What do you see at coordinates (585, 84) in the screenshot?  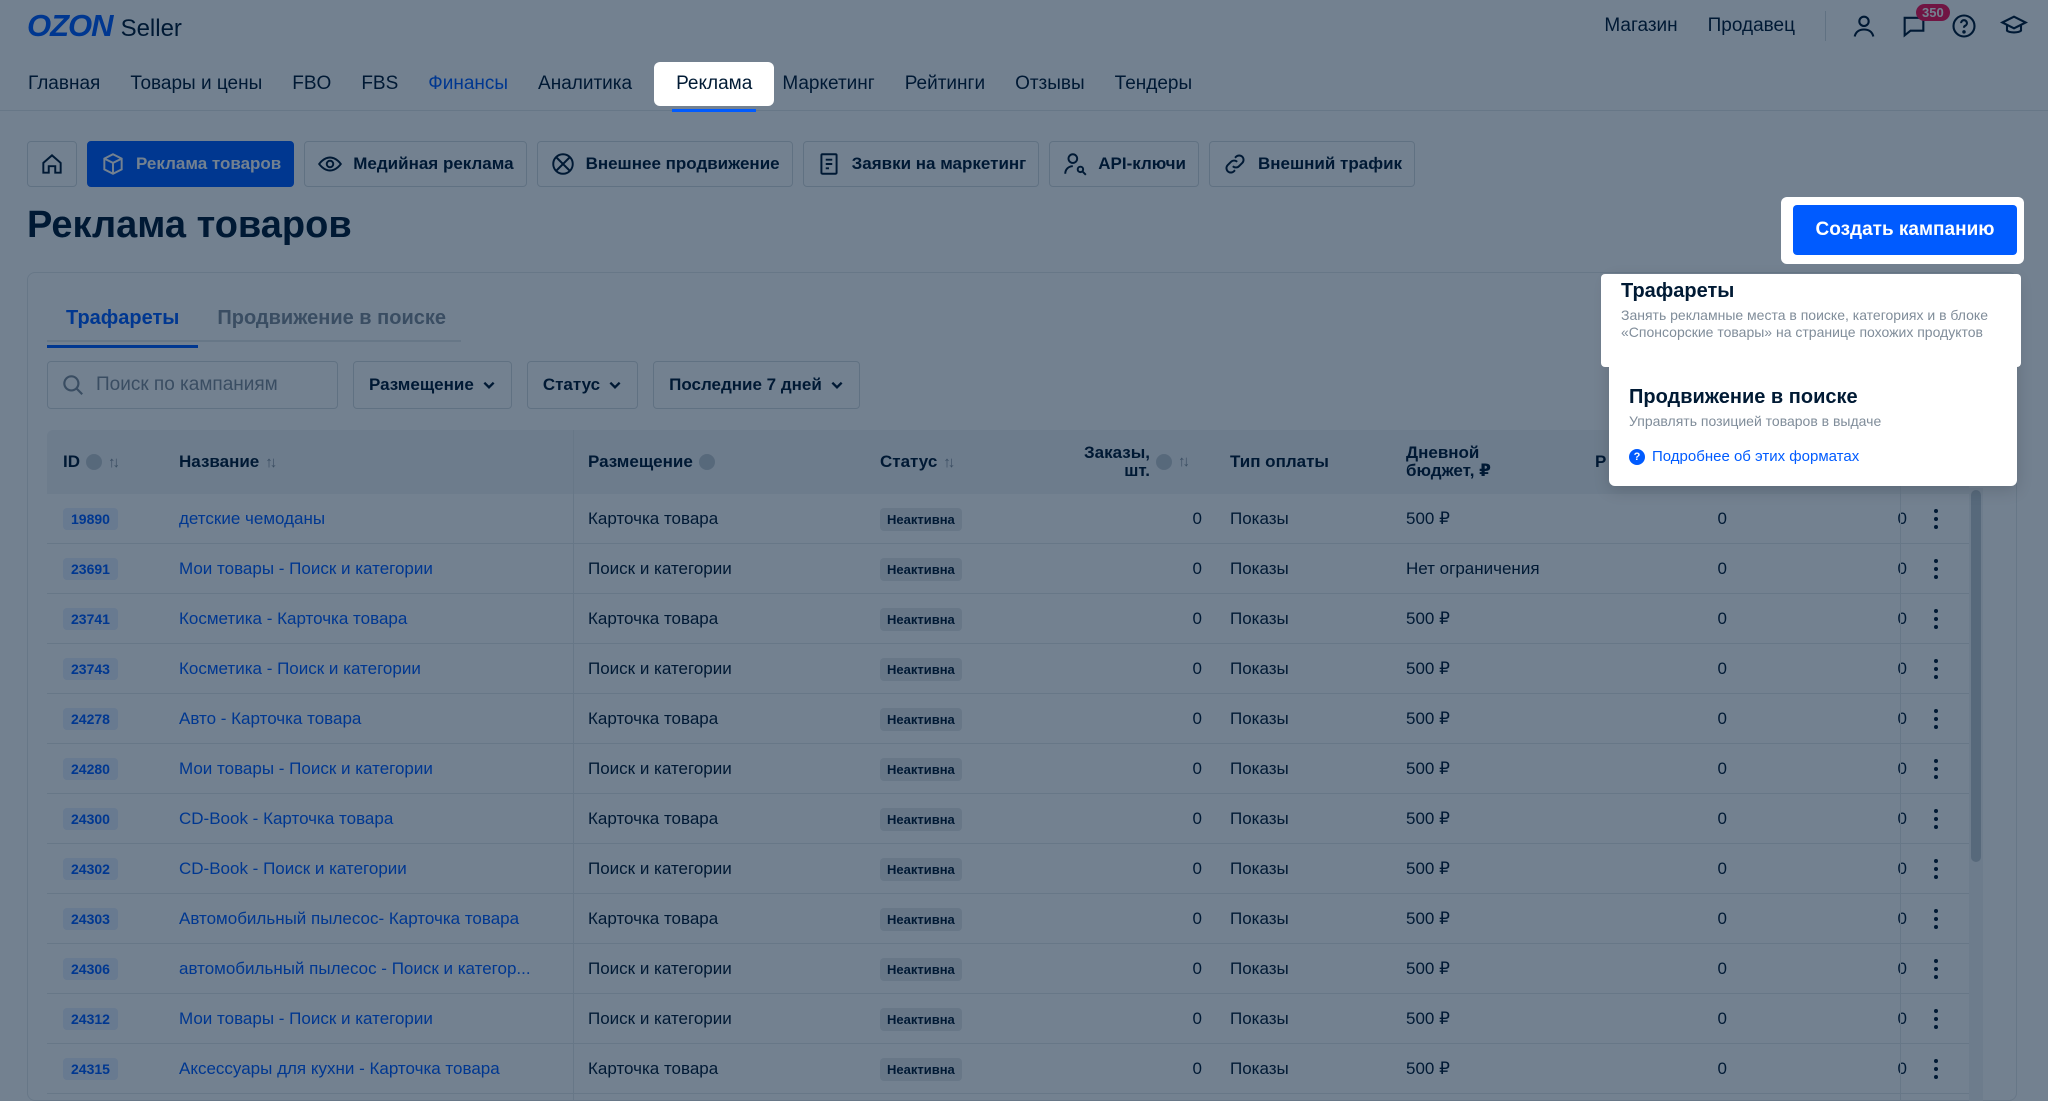 I see `nav-analytics: Аналитика` at bounding box center [585, 84].